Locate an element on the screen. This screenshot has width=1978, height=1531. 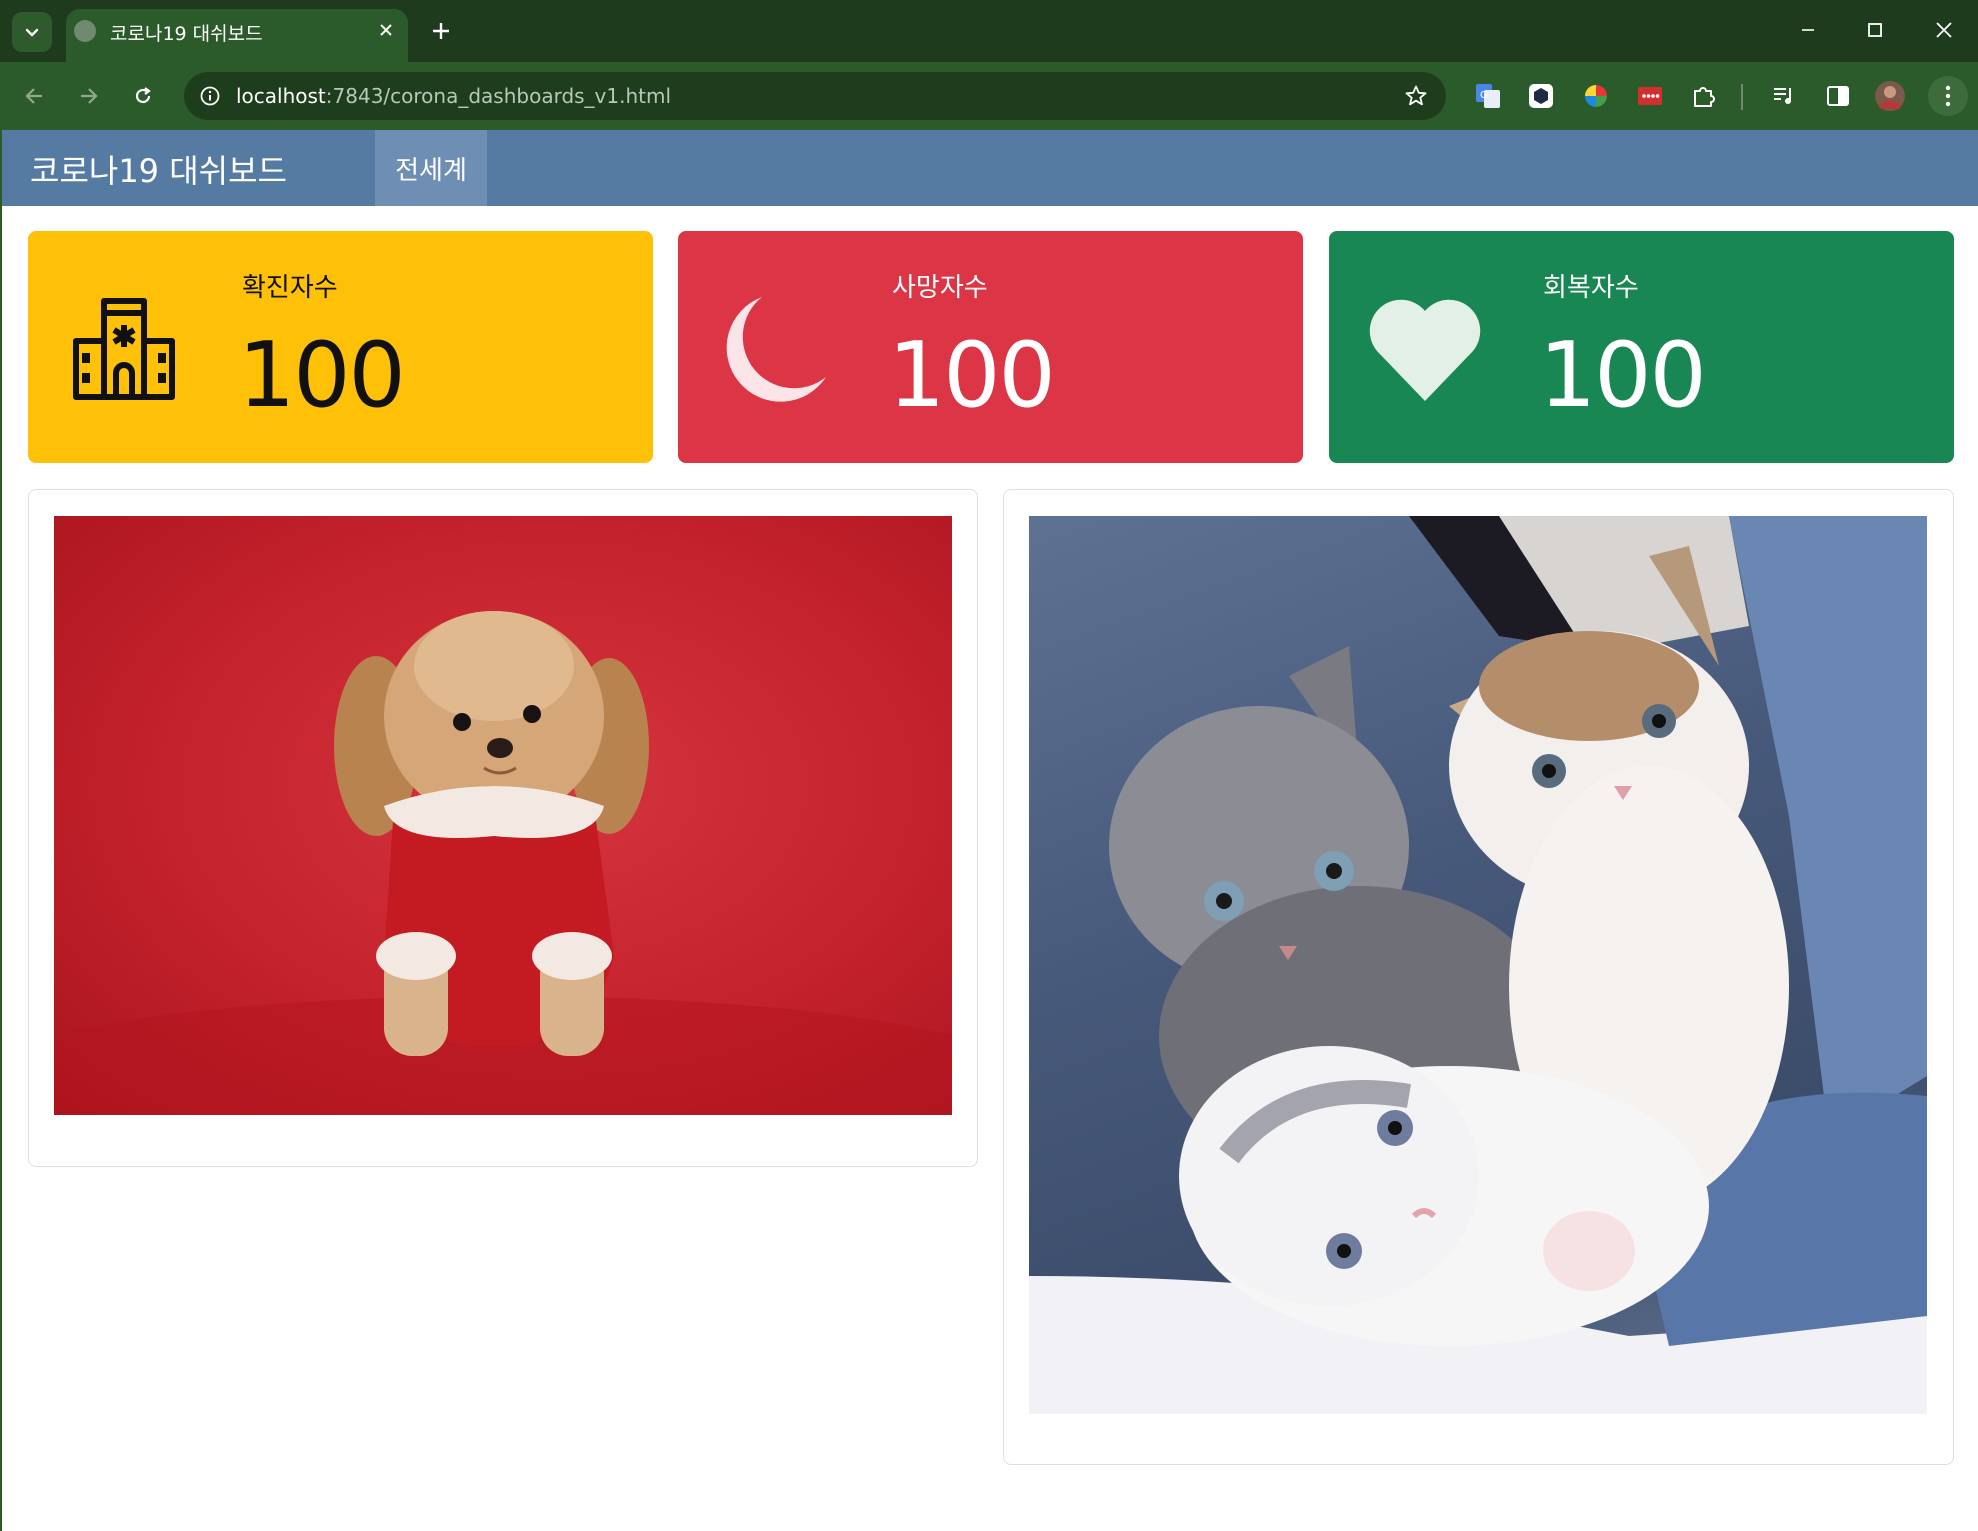
info-icon is located at coordinates (210, 96).